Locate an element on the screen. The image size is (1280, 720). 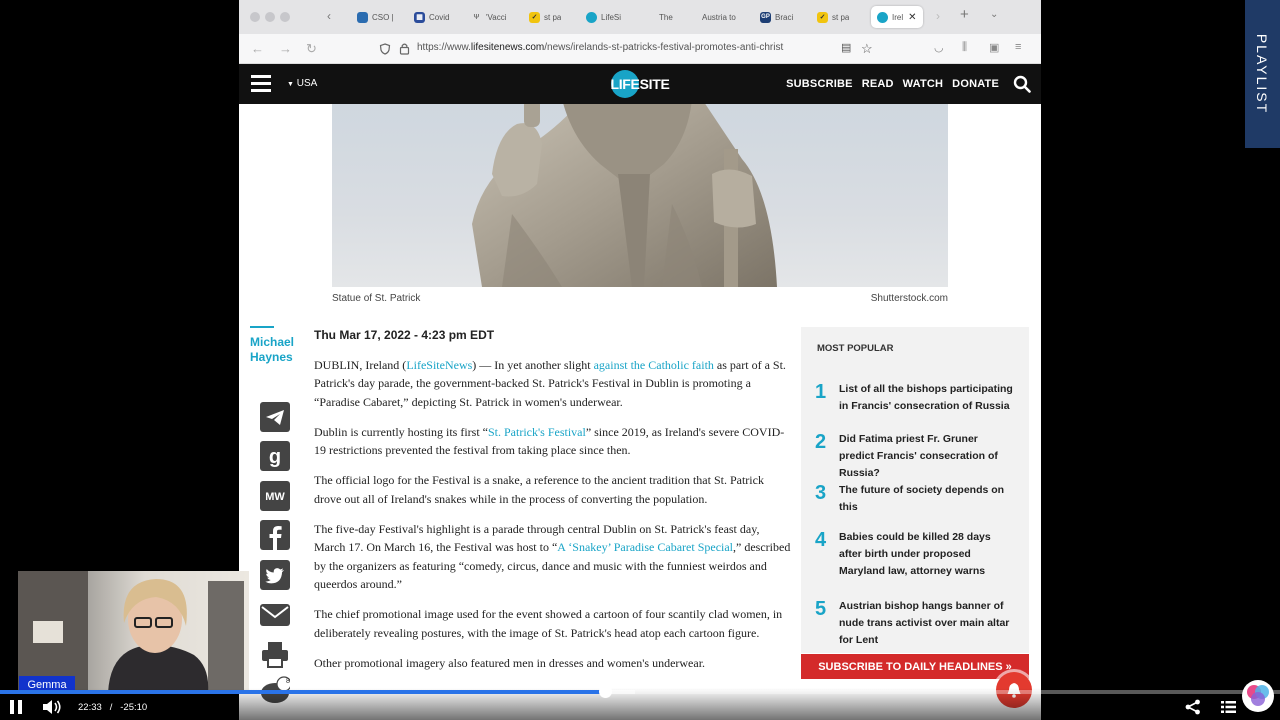
popular-rank: 4 is located at coordinates (821, 540).